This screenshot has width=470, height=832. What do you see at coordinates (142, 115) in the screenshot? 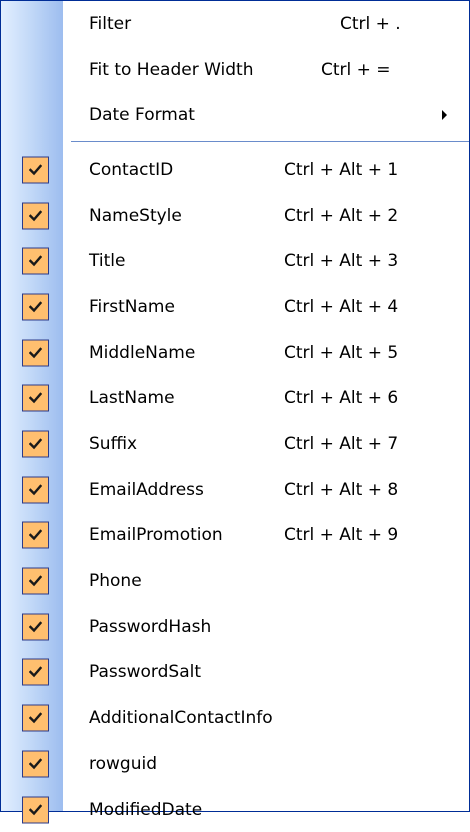
I see `menu-item-label: Date Format` at bounding box center [142, 115].